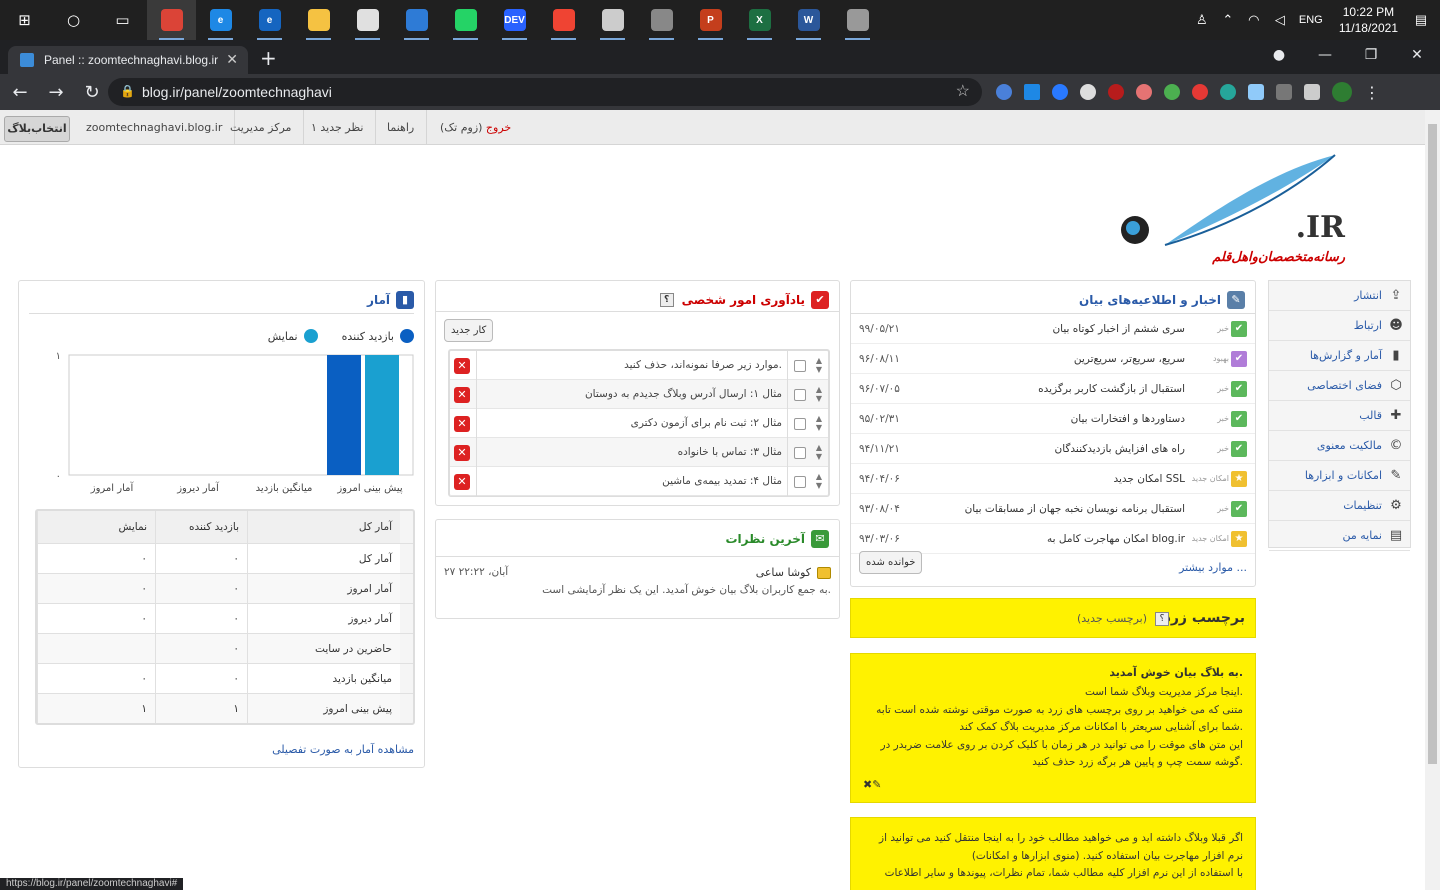  What do you see at coordinates (1120, 449) in the screenshot?
I see `news-title-link: راه های افزایش بازدیدکنندگان` at bounding box center [1120, 449].